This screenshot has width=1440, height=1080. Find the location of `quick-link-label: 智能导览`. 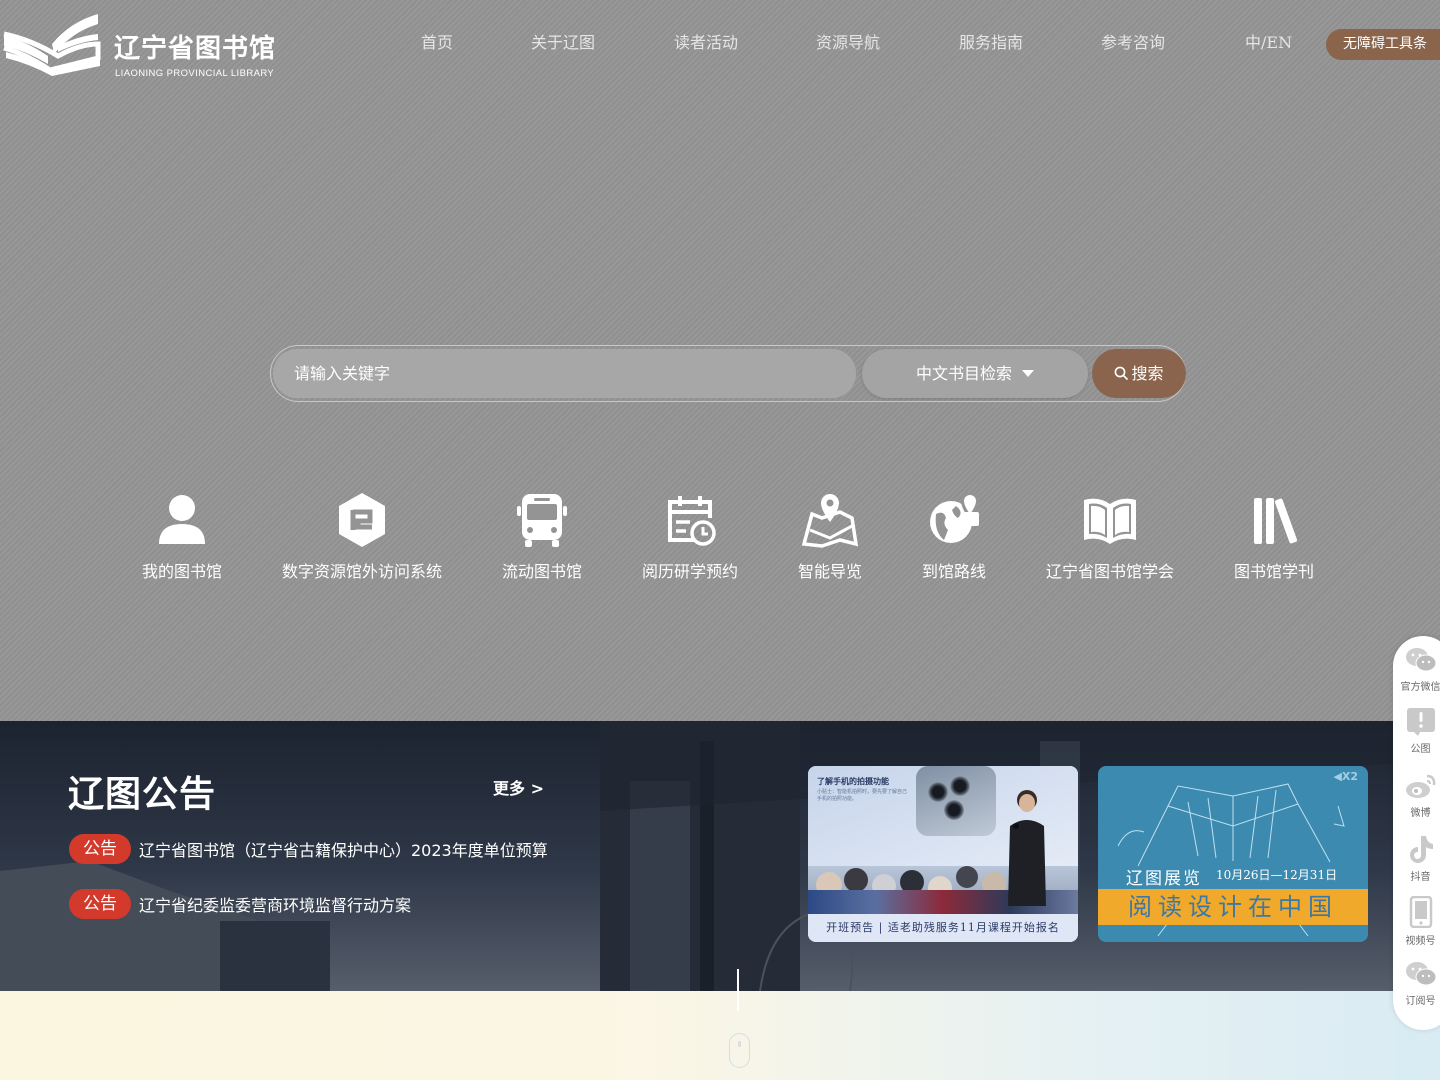

quick-link-label: 智能导览 is located at coordinates (830, 571).